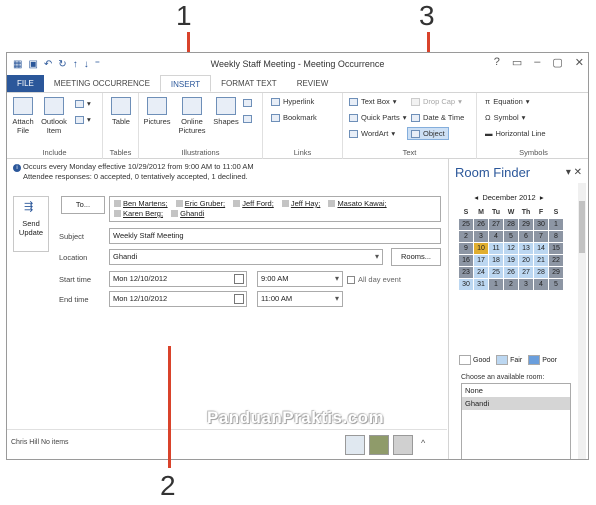 Image resolution: width=596 pixels, height=505 pixels. Describe the element at coordinates (292, 101) in the screenshot. I see `hyperlink-button: Hyperlink` at that location.